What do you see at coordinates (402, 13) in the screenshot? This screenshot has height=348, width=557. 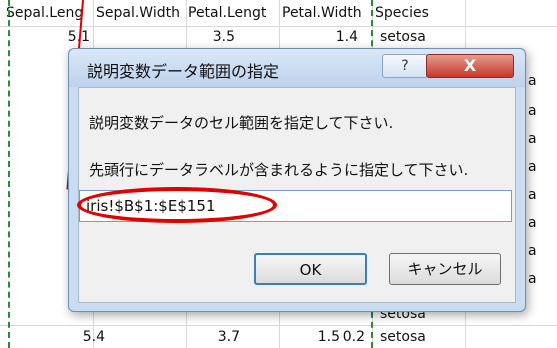 I see `col-header-species: Species` at bounding box center [402, 13].